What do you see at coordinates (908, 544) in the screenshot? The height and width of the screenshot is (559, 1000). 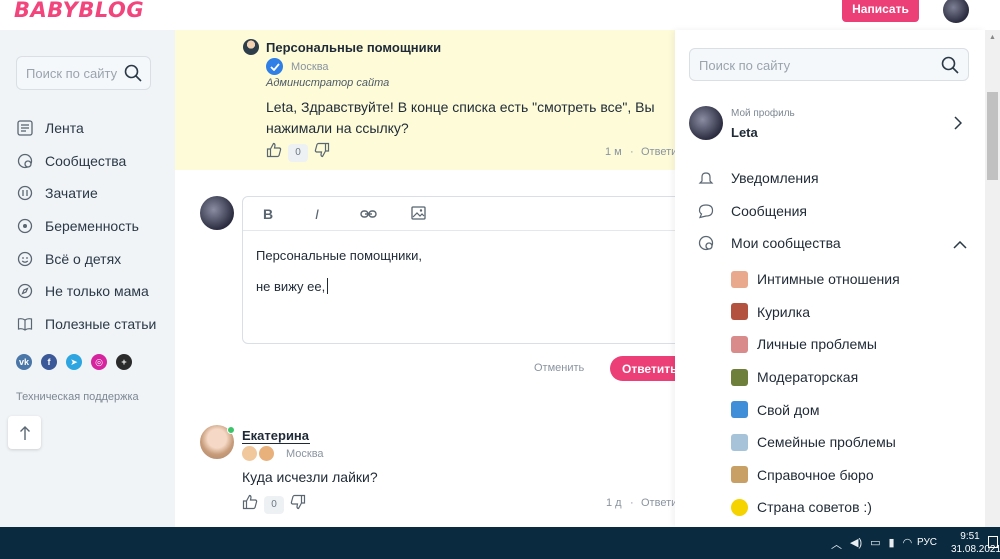 I see `wifi-icon: ◠` at bounding box center [908, 544].